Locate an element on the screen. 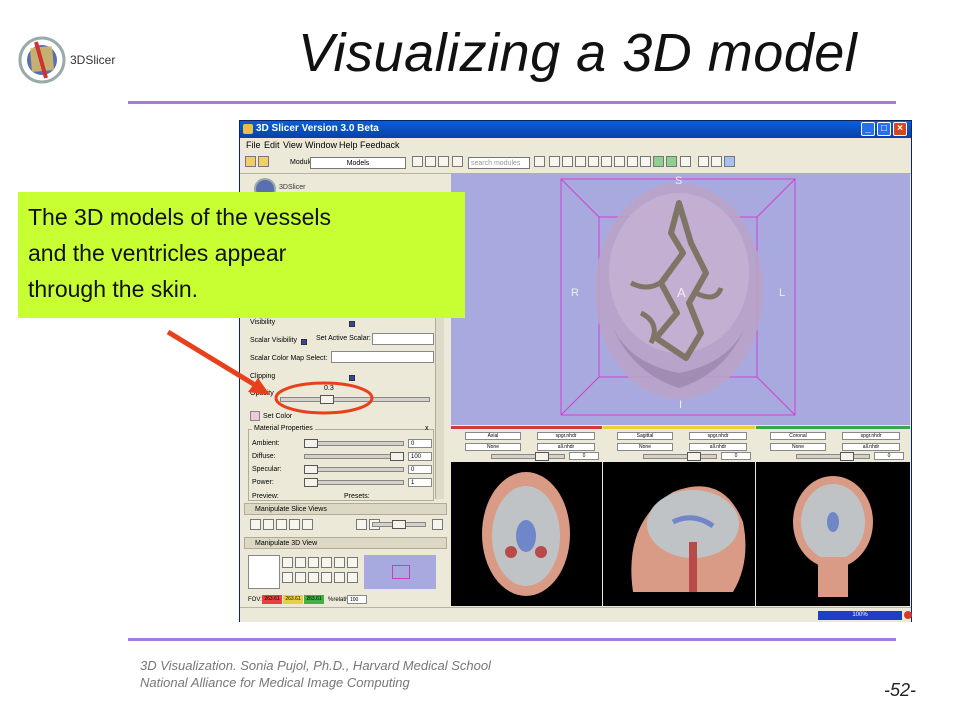 This screenshot has width=960, height=720. diffuse-thumb is located at coordinates (397, 456).